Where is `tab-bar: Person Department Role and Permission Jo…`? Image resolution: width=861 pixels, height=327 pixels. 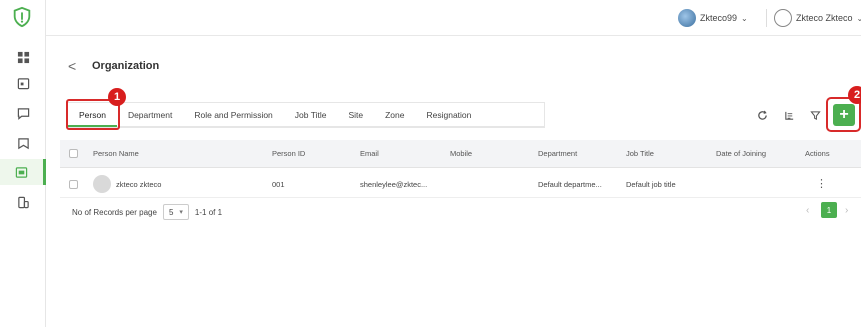 tab-bar: Person Department Role and Permission Jo… is located at coordinates (306, 115).